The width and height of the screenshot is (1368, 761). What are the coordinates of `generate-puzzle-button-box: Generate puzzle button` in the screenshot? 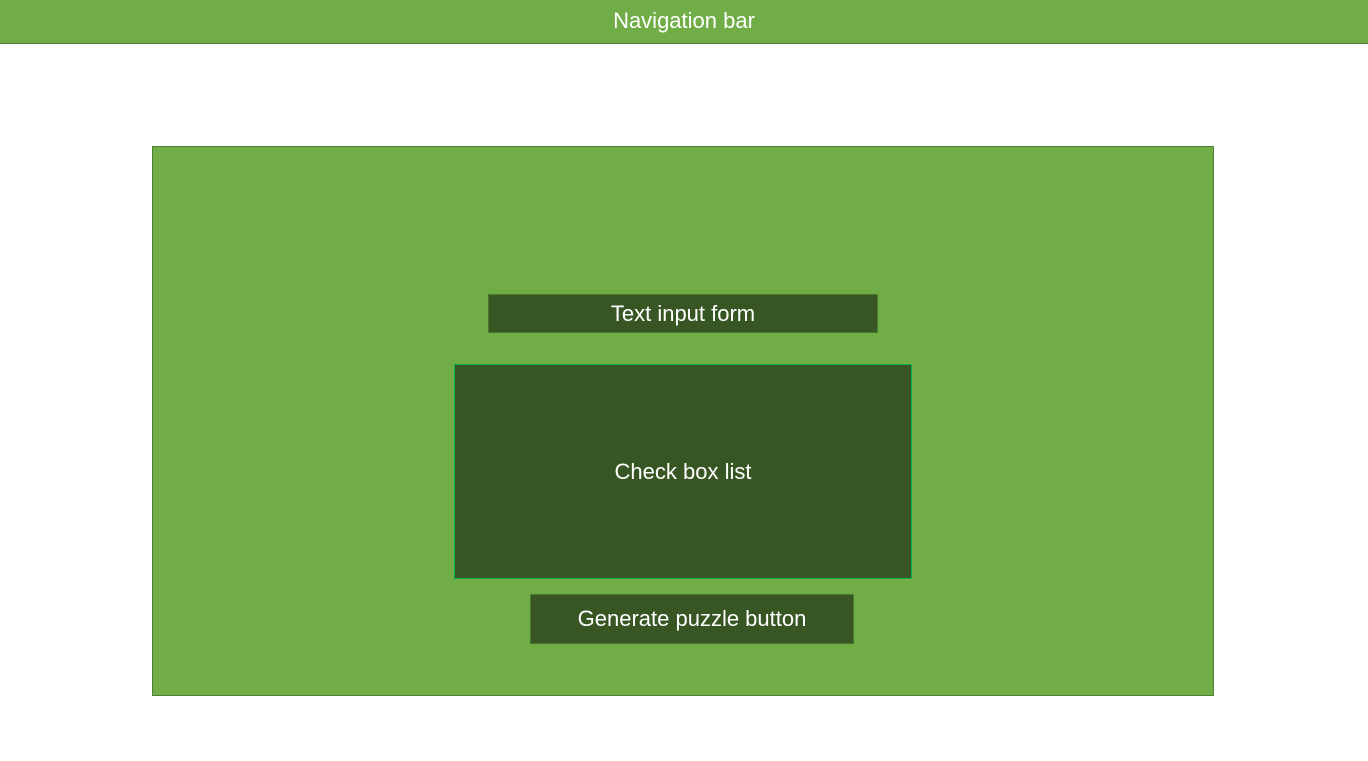 It's located at (692, 619).